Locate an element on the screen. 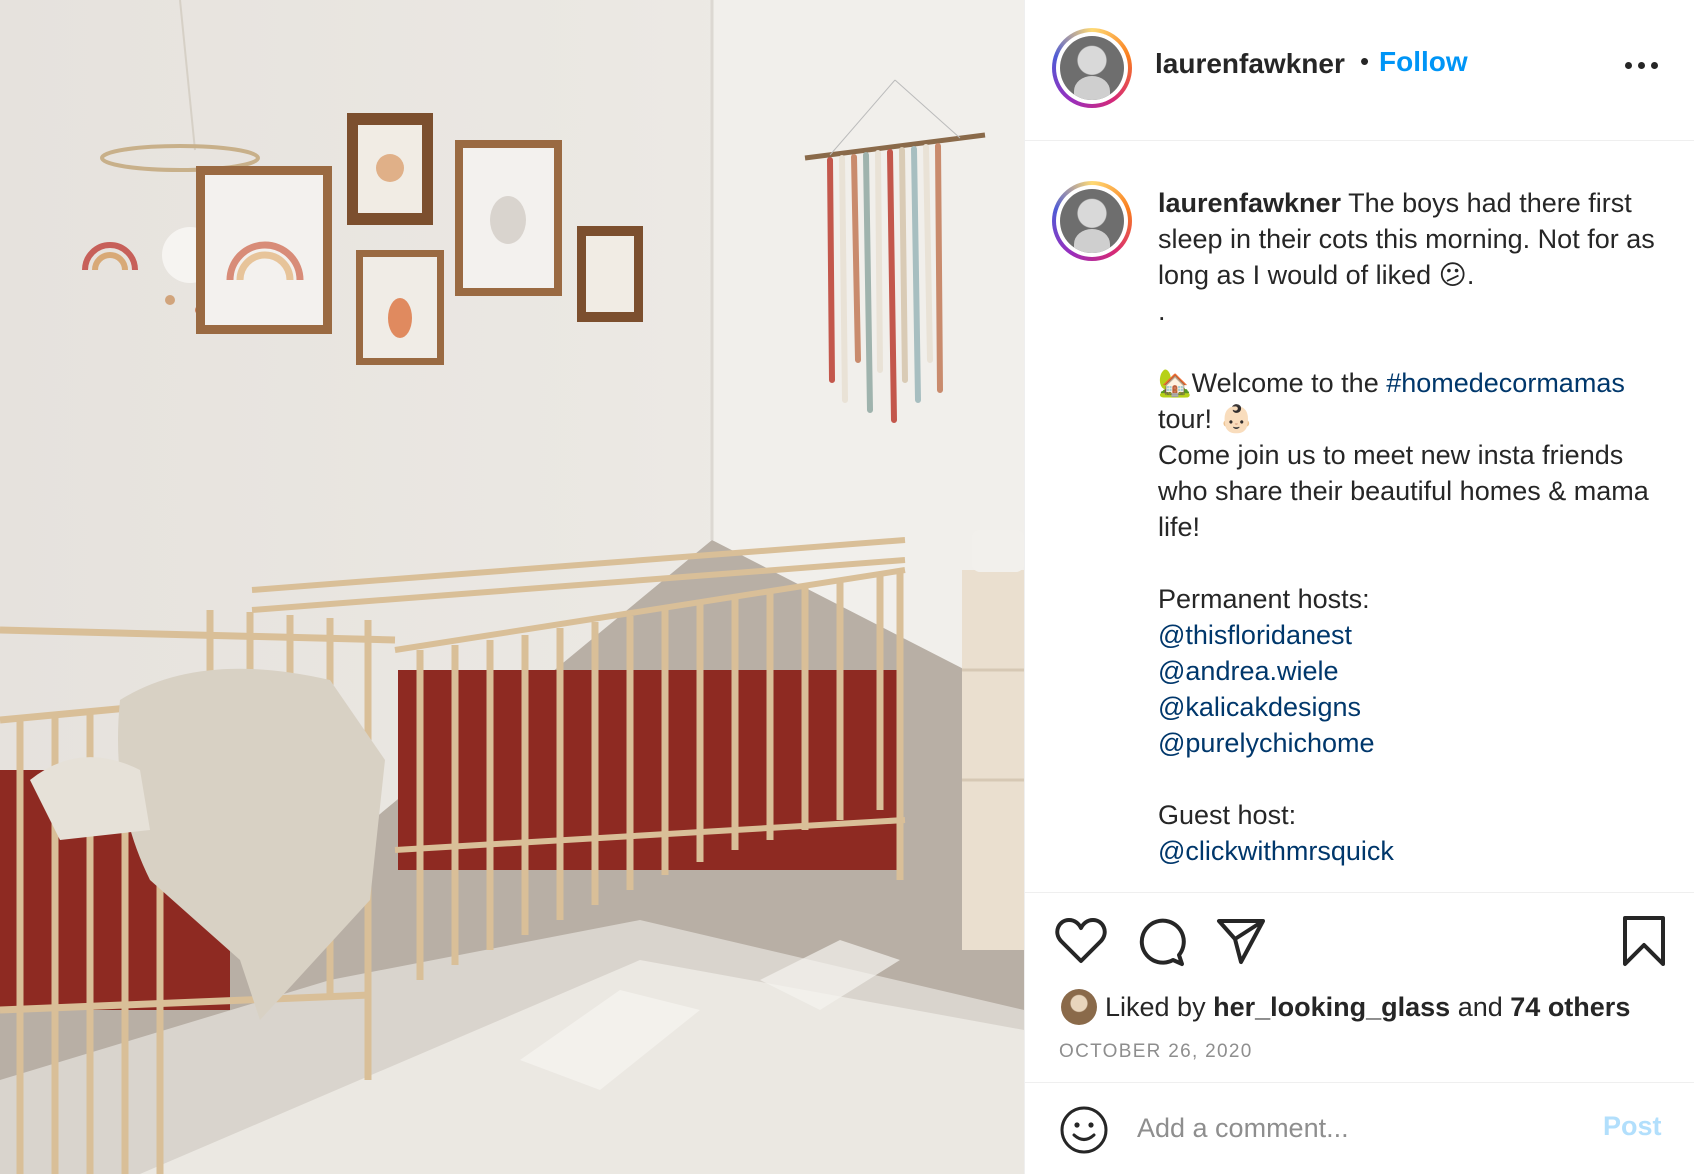 The width and height of the screenshot is (1694, 1174). host-mention-link: @thisfloridanest is located at coordinates (1418, 635).